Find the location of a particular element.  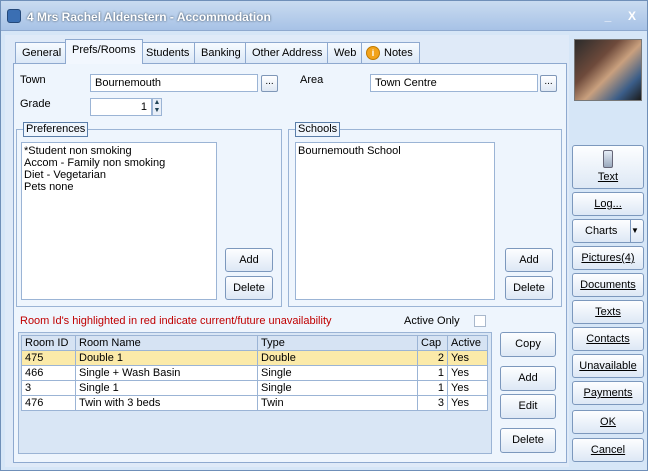

area-field: Town Centre is located at coordinates (454, 83).